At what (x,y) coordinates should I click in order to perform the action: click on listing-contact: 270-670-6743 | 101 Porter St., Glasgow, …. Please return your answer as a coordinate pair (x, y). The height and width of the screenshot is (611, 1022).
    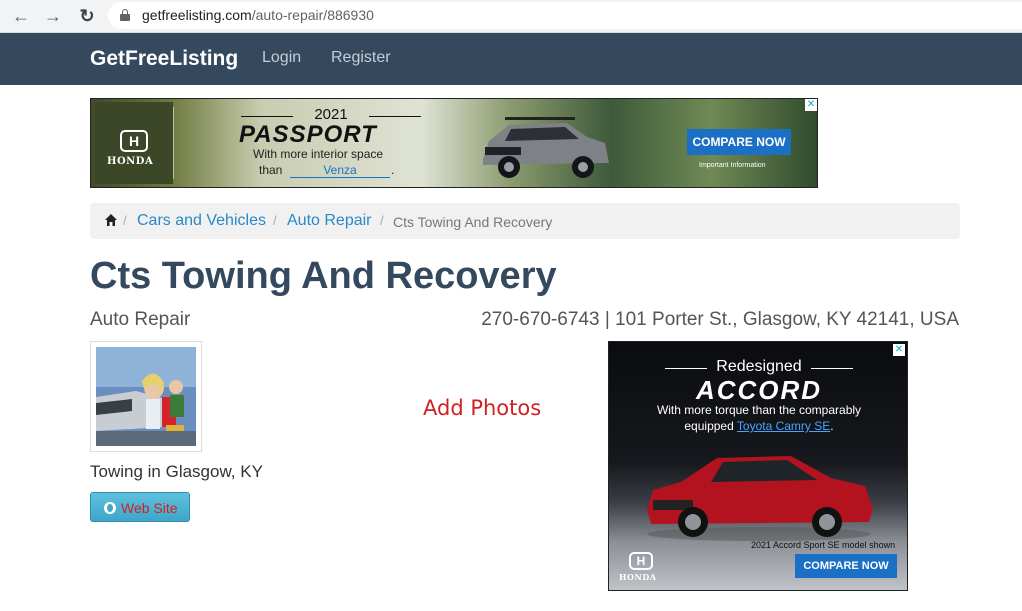
    Looking at the image, I should click on (720, 319).